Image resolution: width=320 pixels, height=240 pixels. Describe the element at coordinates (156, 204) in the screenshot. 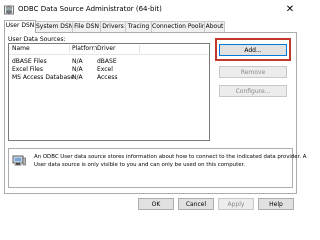

I see `ok-button: OK` at that location.